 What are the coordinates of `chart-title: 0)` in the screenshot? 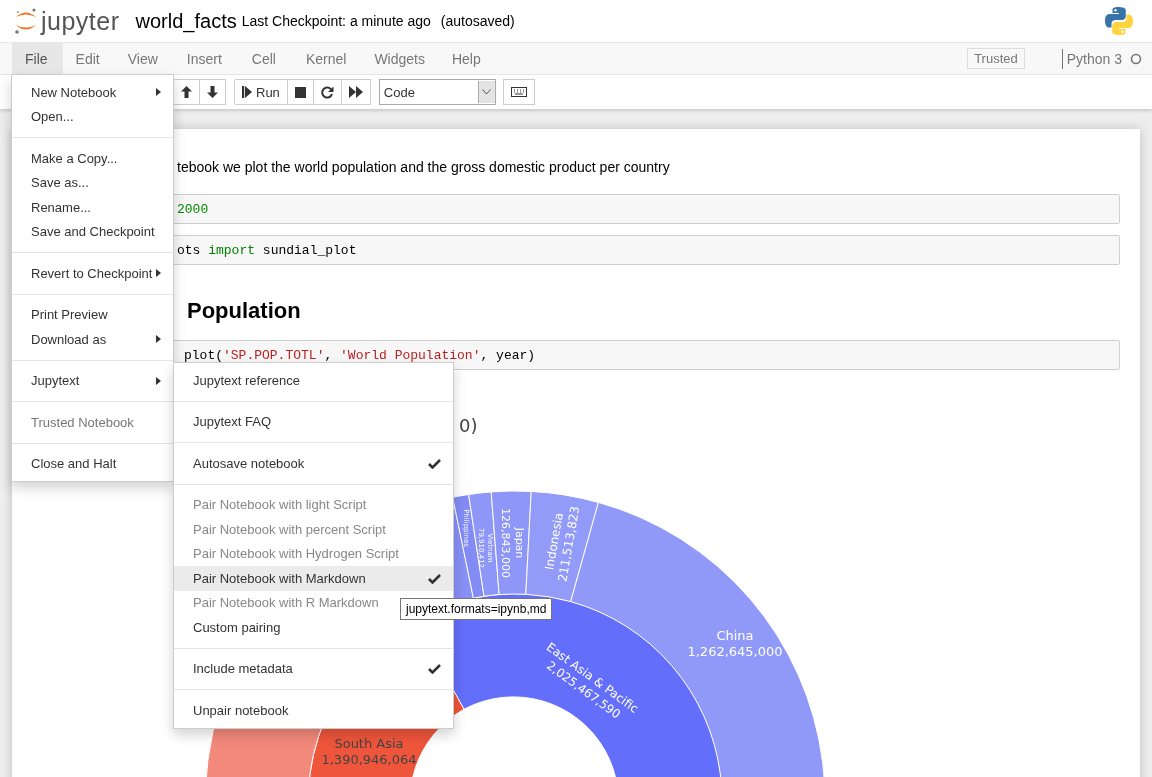 It's located at (468, 425).